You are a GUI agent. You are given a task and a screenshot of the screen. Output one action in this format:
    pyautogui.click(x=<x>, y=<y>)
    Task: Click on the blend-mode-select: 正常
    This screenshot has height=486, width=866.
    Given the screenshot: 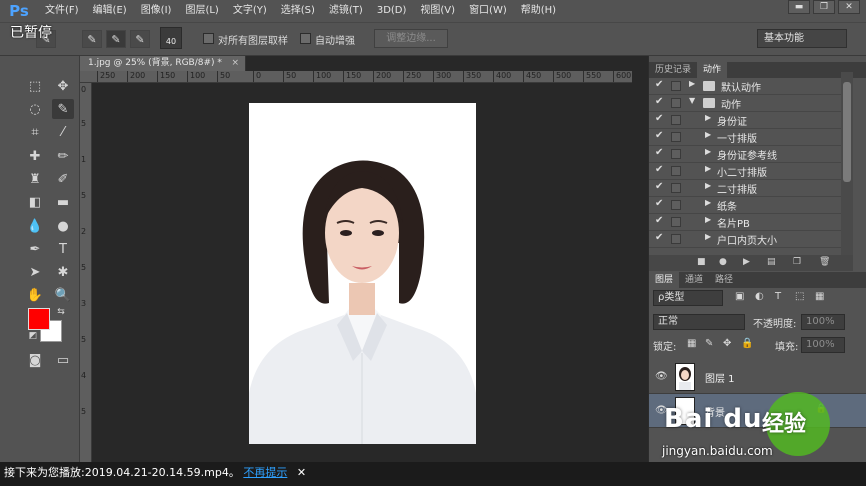 What is the action you would take?
    pyautogui.click(x=699, y=322)
    